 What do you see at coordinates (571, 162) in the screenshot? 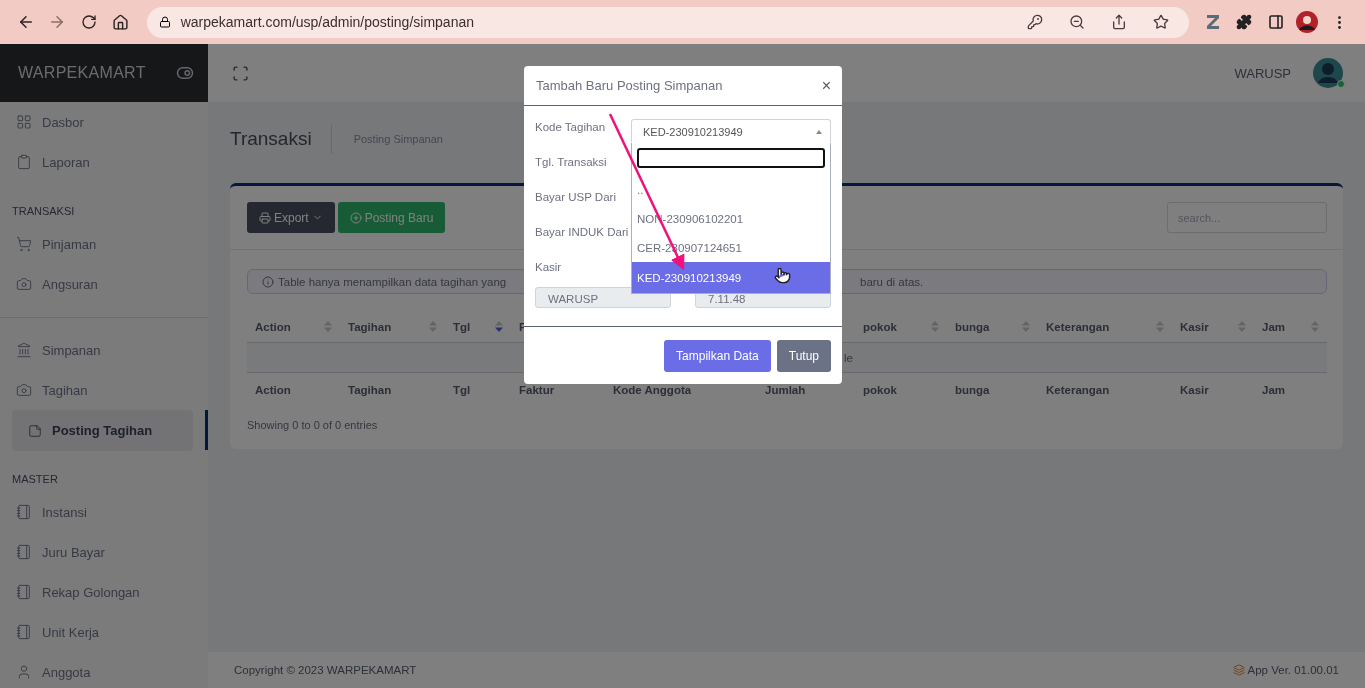
I see `field-label: Tgl. Transaksi` at bounding box center [571, 162].